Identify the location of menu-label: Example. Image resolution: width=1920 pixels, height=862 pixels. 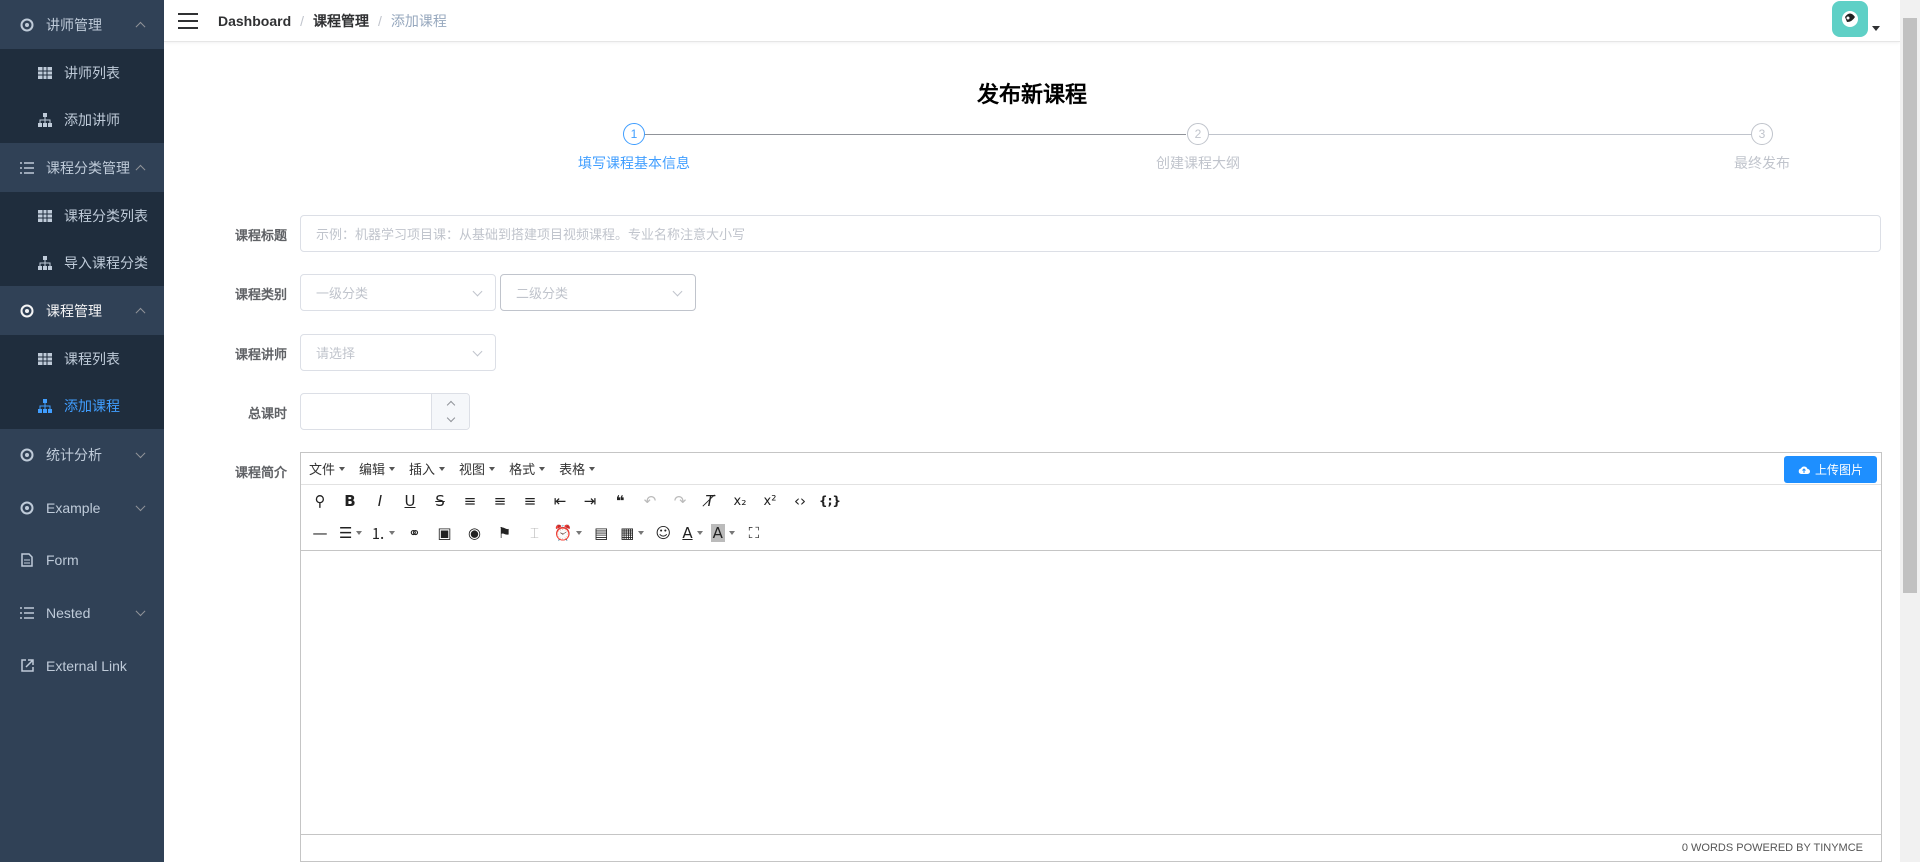
(73, 507).